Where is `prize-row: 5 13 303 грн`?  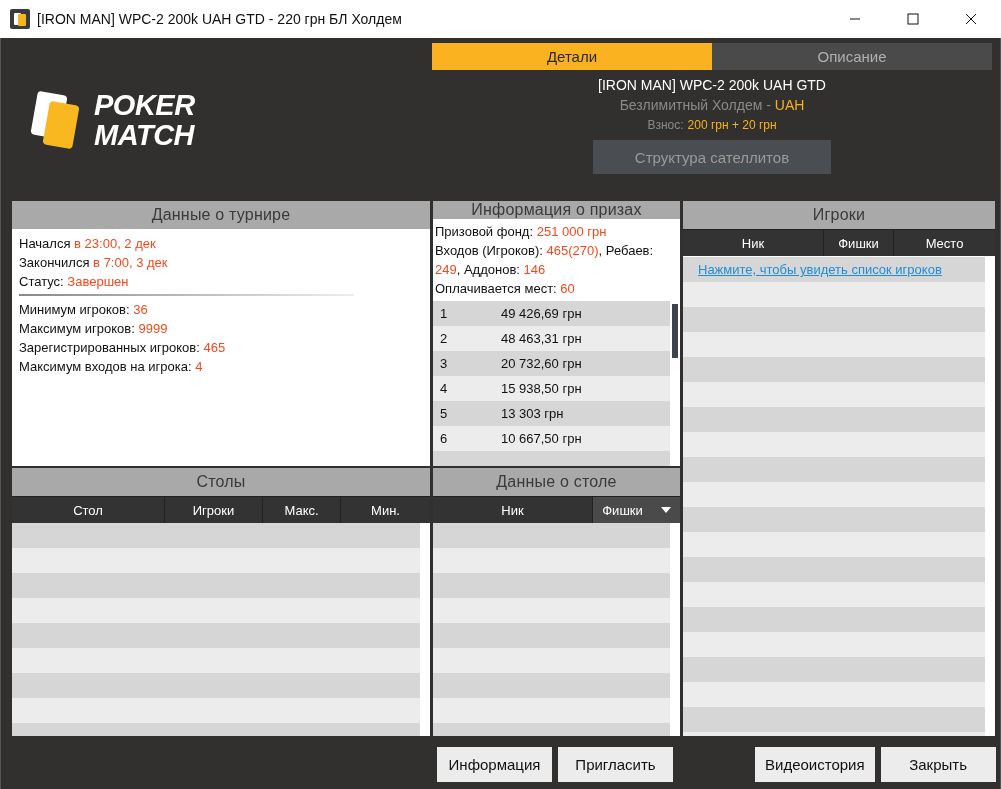
prize-row: 5 13 303 грн is located at coordinates (551, 413).